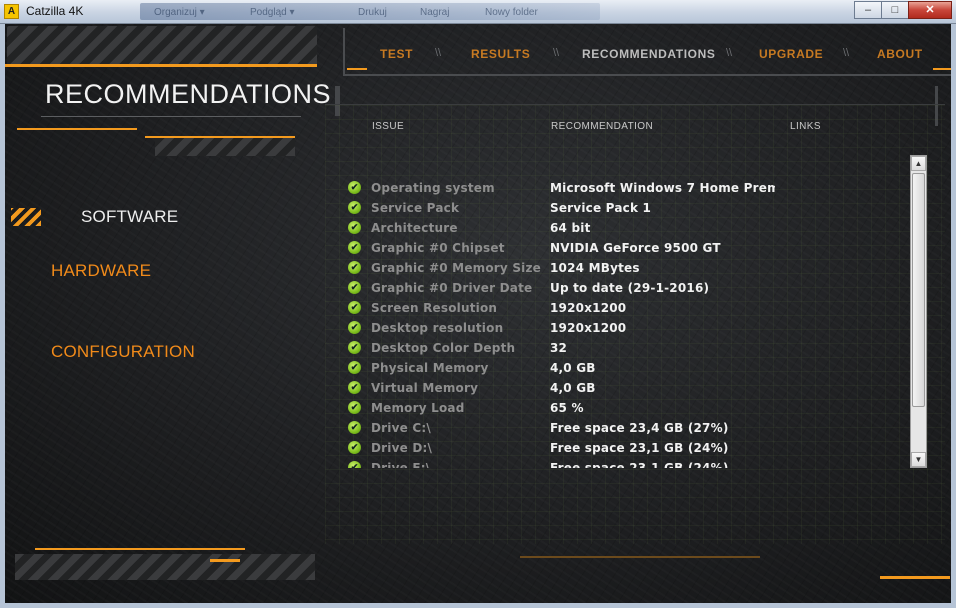 Image resolution: width=956 pixels, height=608 pixels. I want to click on window-controls: – □ ✕, so click(903, 10).